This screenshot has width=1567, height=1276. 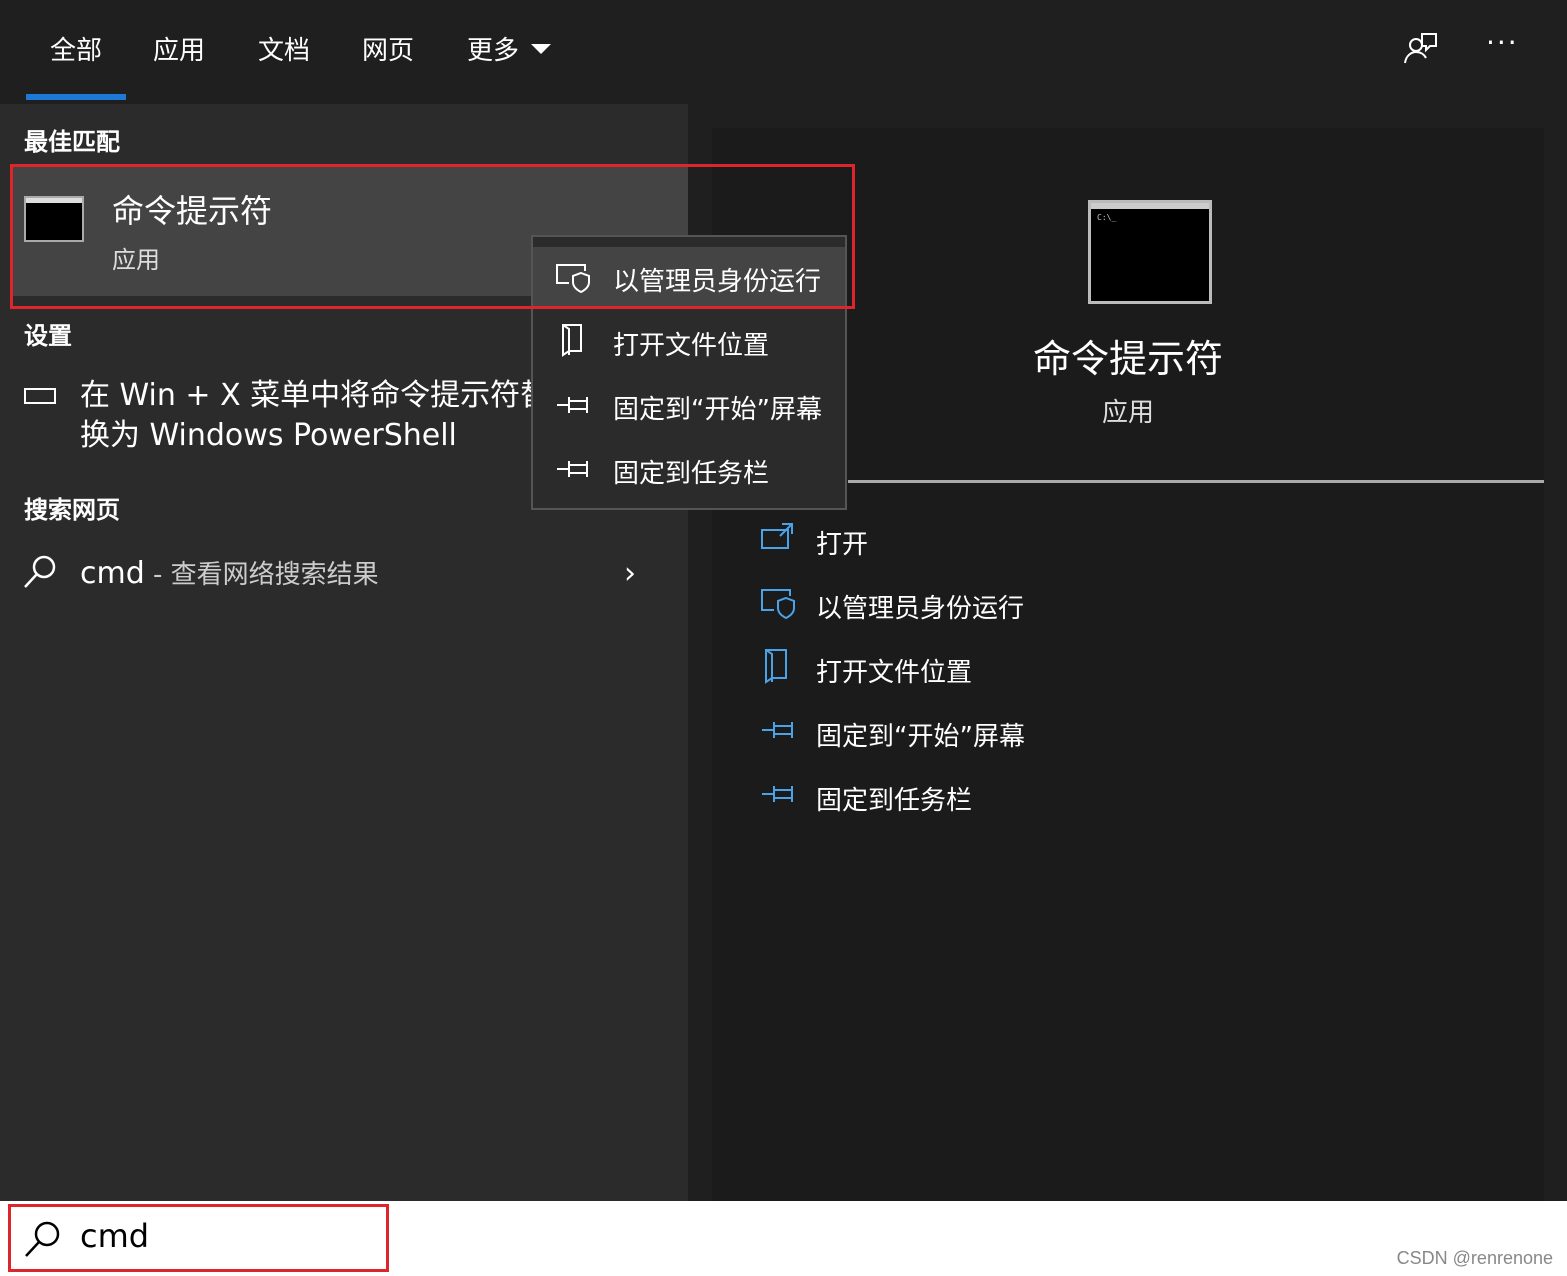 I want to click on tab-more: 更多, so click(x=509, y=48).